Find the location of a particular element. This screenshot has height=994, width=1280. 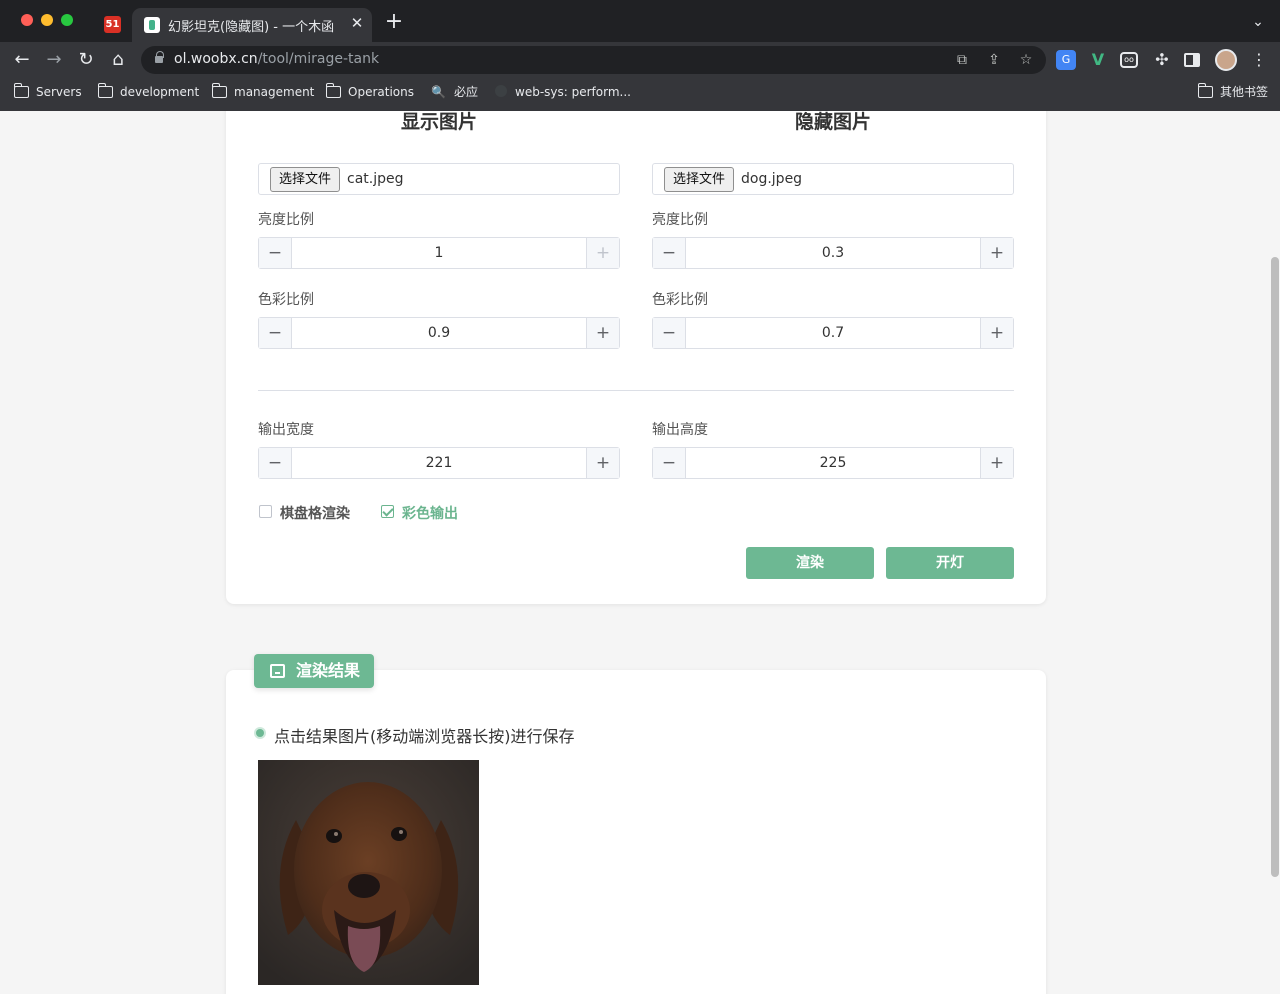

output-width-value: 221 is located at coordinates (439, 463).